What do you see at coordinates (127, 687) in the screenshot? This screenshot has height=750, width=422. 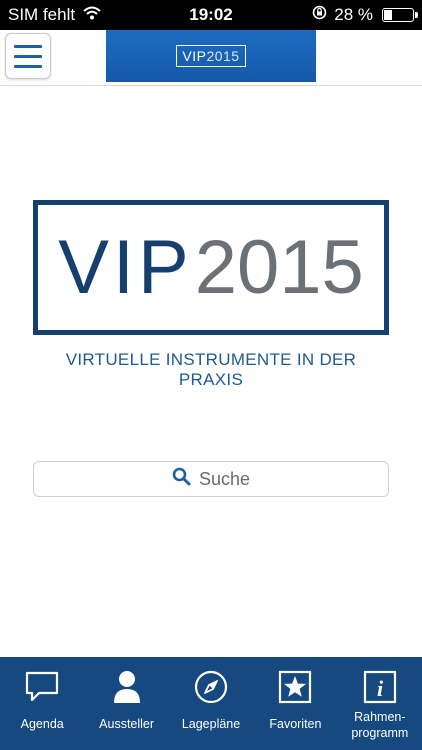 I see `person-icon` at bounding box center [127, 687].